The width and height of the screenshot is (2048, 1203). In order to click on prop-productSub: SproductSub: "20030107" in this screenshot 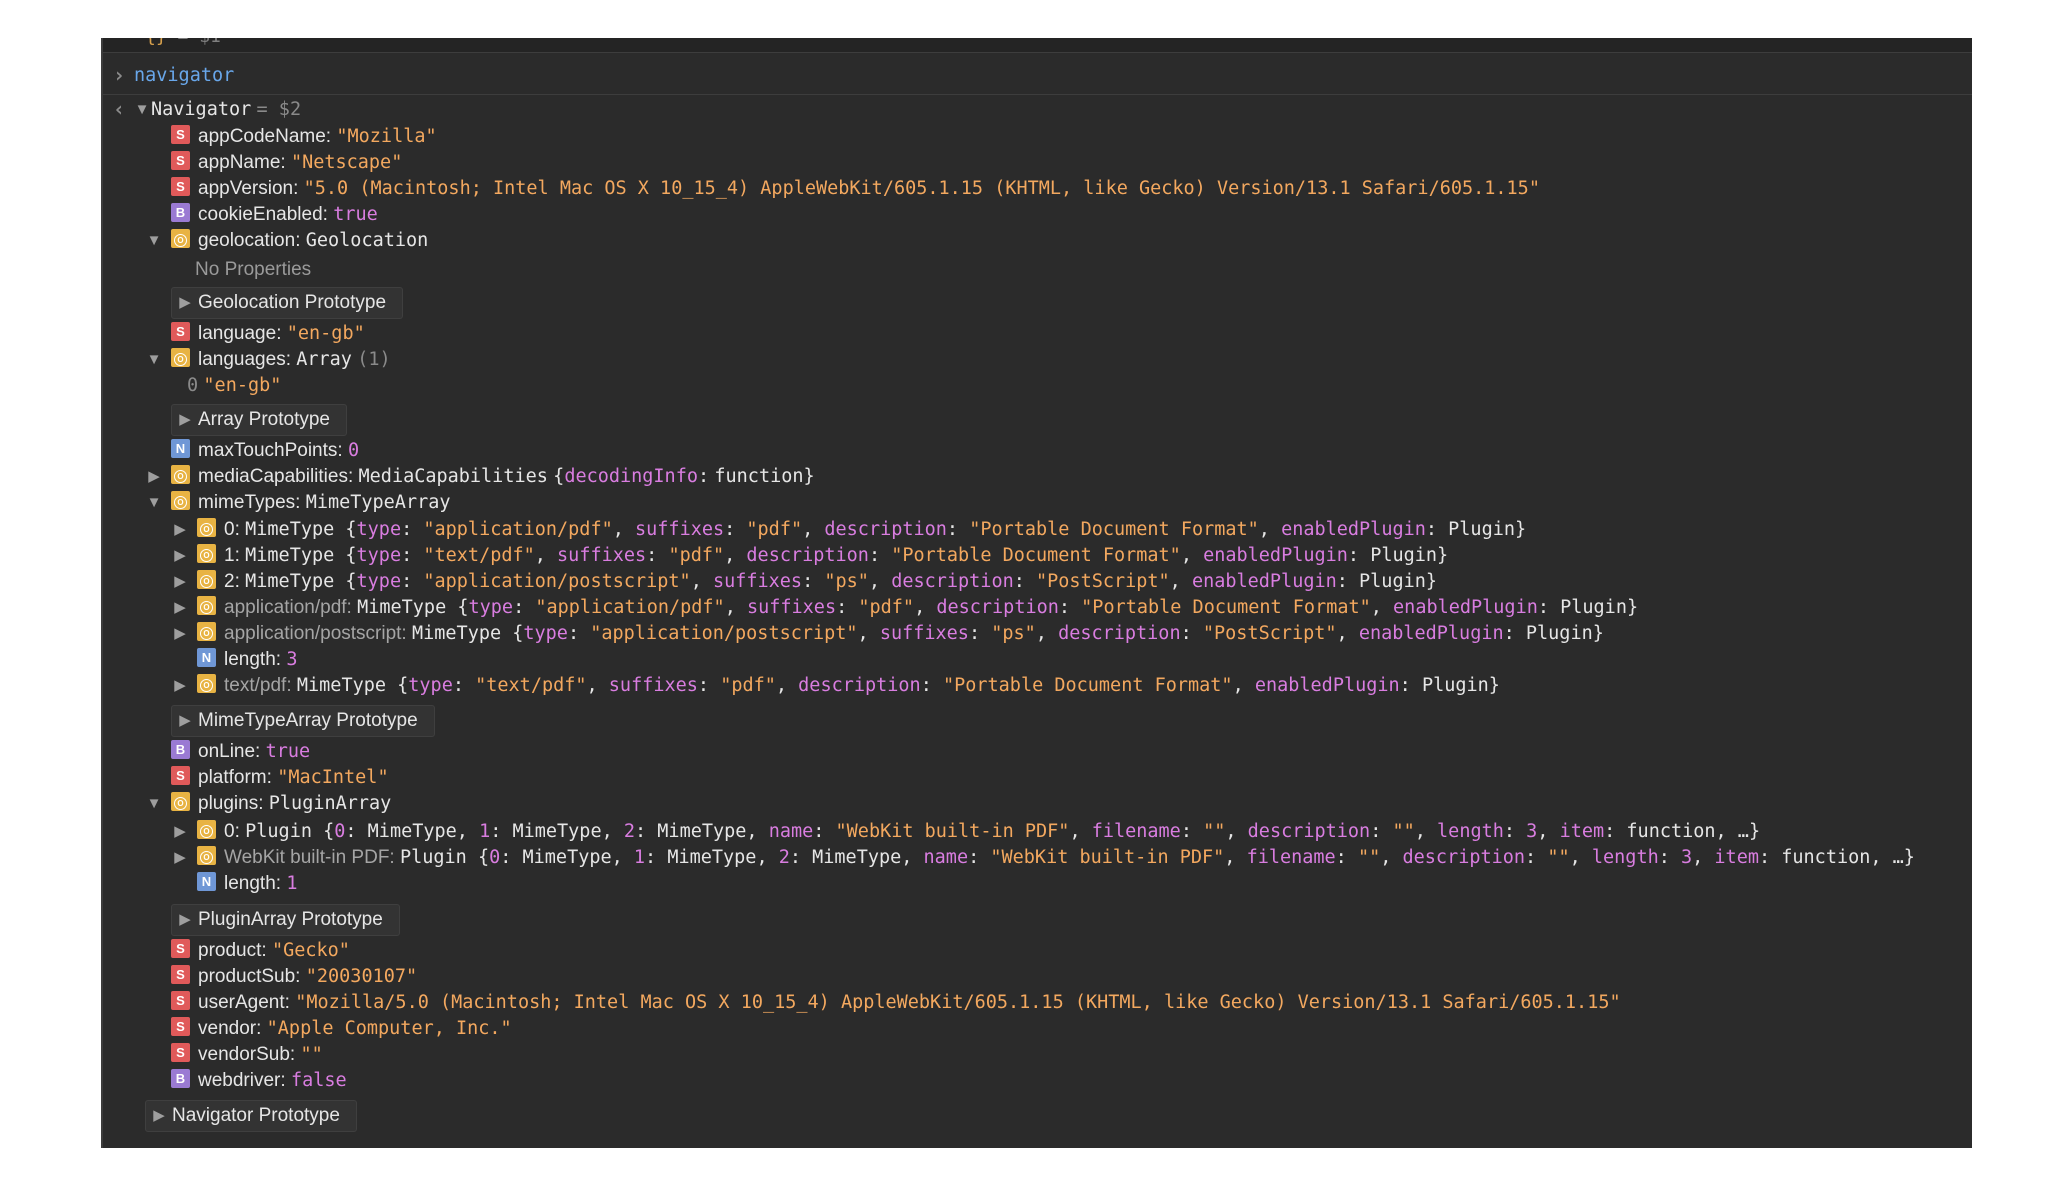, I will do `click(294, 977)`.